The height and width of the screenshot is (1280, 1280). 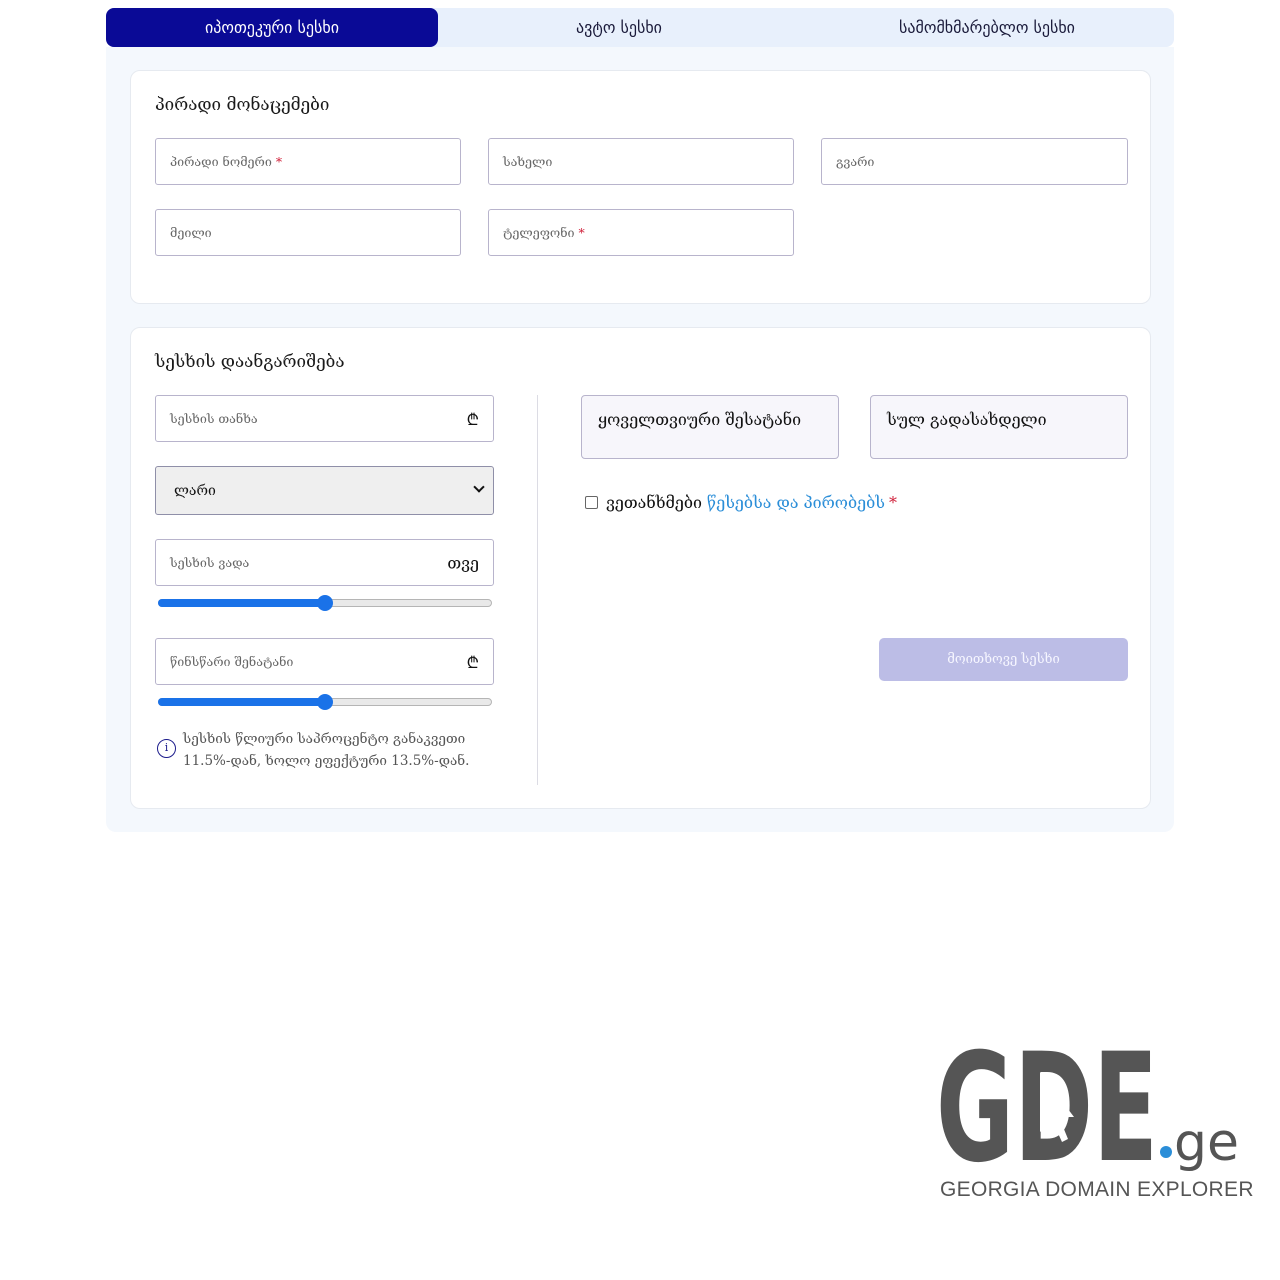 I want to click on currency-select: ლარი, so click(x=324, y=490).